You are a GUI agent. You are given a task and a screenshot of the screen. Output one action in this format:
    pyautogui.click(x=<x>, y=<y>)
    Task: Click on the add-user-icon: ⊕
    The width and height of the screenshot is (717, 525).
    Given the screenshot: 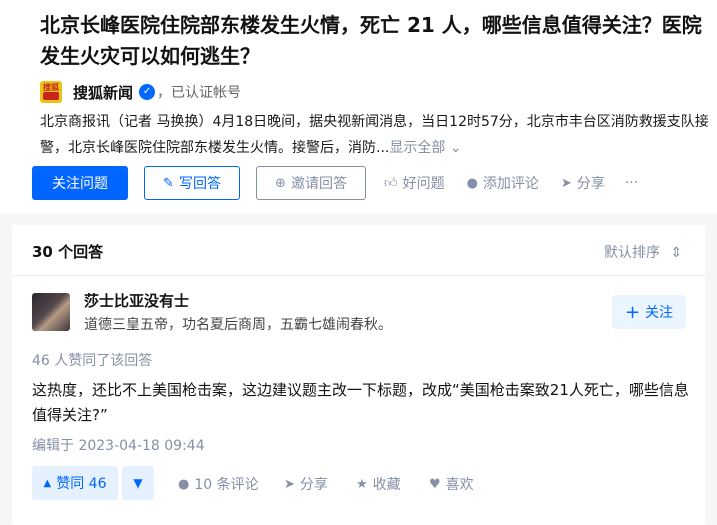 What is the action you would take?
    pyautogui.click(x=280, y=183)
    